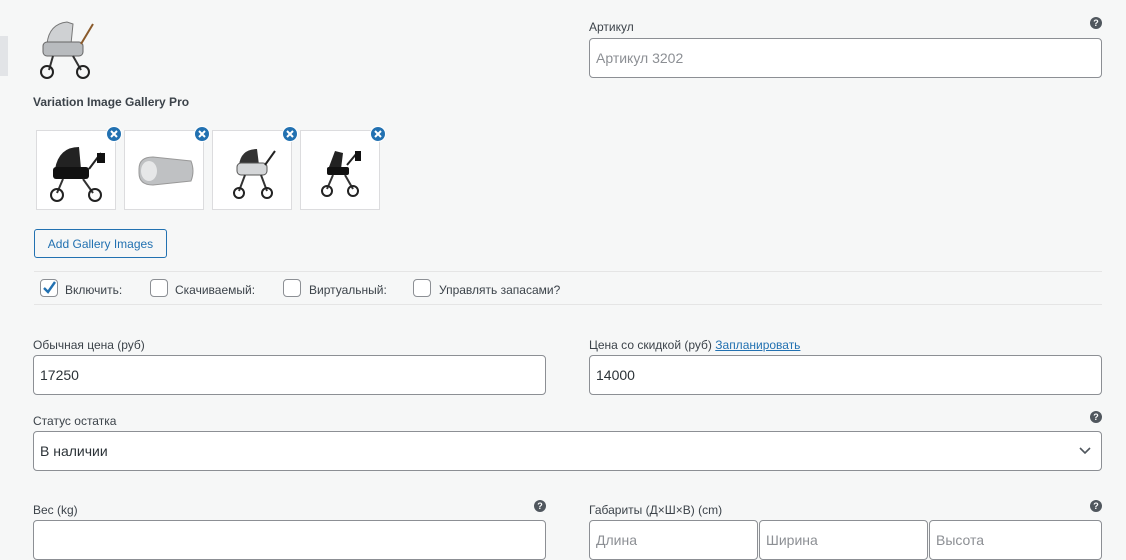 This screenshot has height=560, width=1126. Describe the element at coordinates (348, 290) in the screenshot. I see `virtual-label: Виртуальный:` at that location.